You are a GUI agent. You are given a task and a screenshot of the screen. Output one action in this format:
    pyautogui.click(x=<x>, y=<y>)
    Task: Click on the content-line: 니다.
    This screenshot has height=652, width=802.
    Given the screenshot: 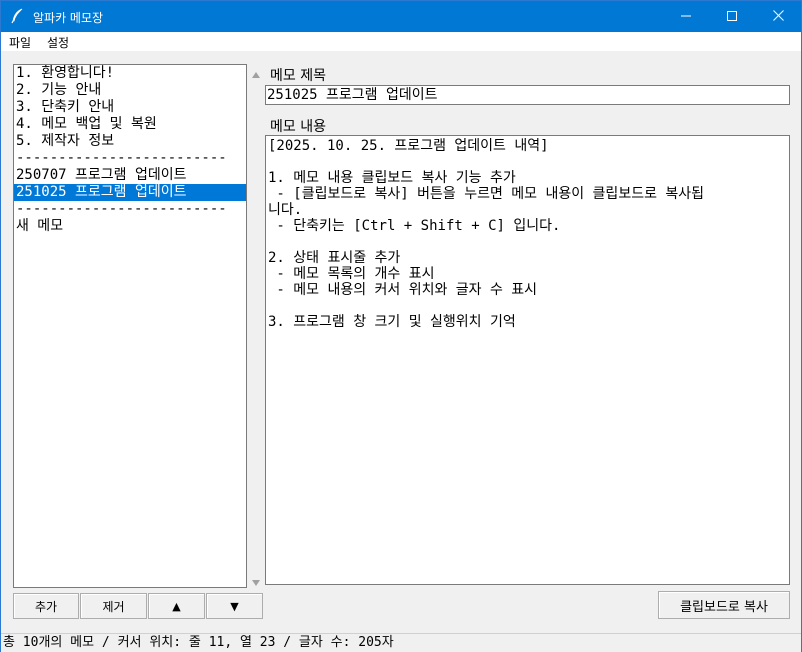 What is the action you would take?
    pyautogui.click(x=285, y=210)
    